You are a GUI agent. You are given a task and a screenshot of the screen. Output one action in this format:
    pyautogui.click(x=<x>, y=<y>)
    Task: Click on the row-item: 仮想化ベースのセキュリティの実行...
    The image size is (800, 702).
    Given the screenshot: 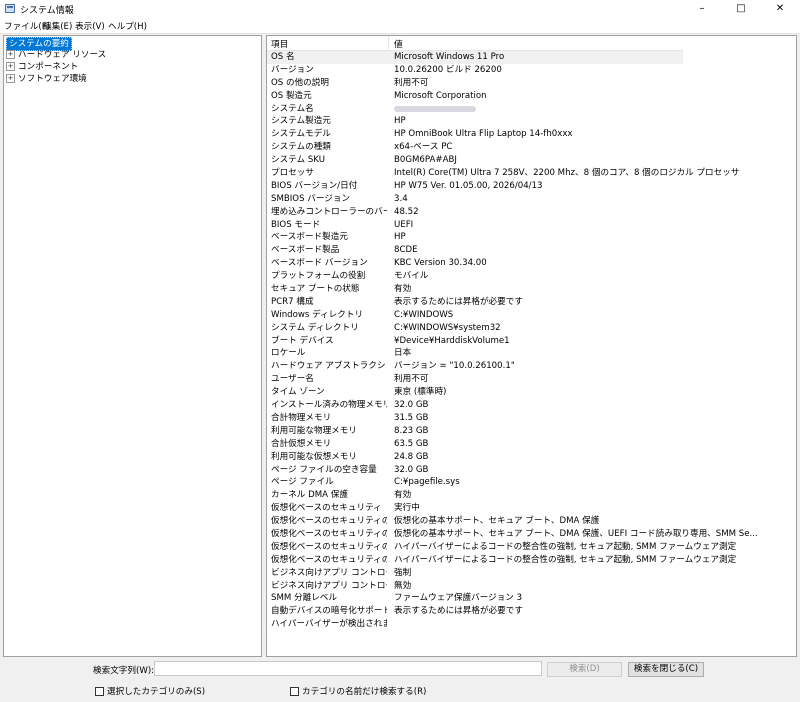 What is the action you would take?
    pyautogui.click(x=329, y=559)
    